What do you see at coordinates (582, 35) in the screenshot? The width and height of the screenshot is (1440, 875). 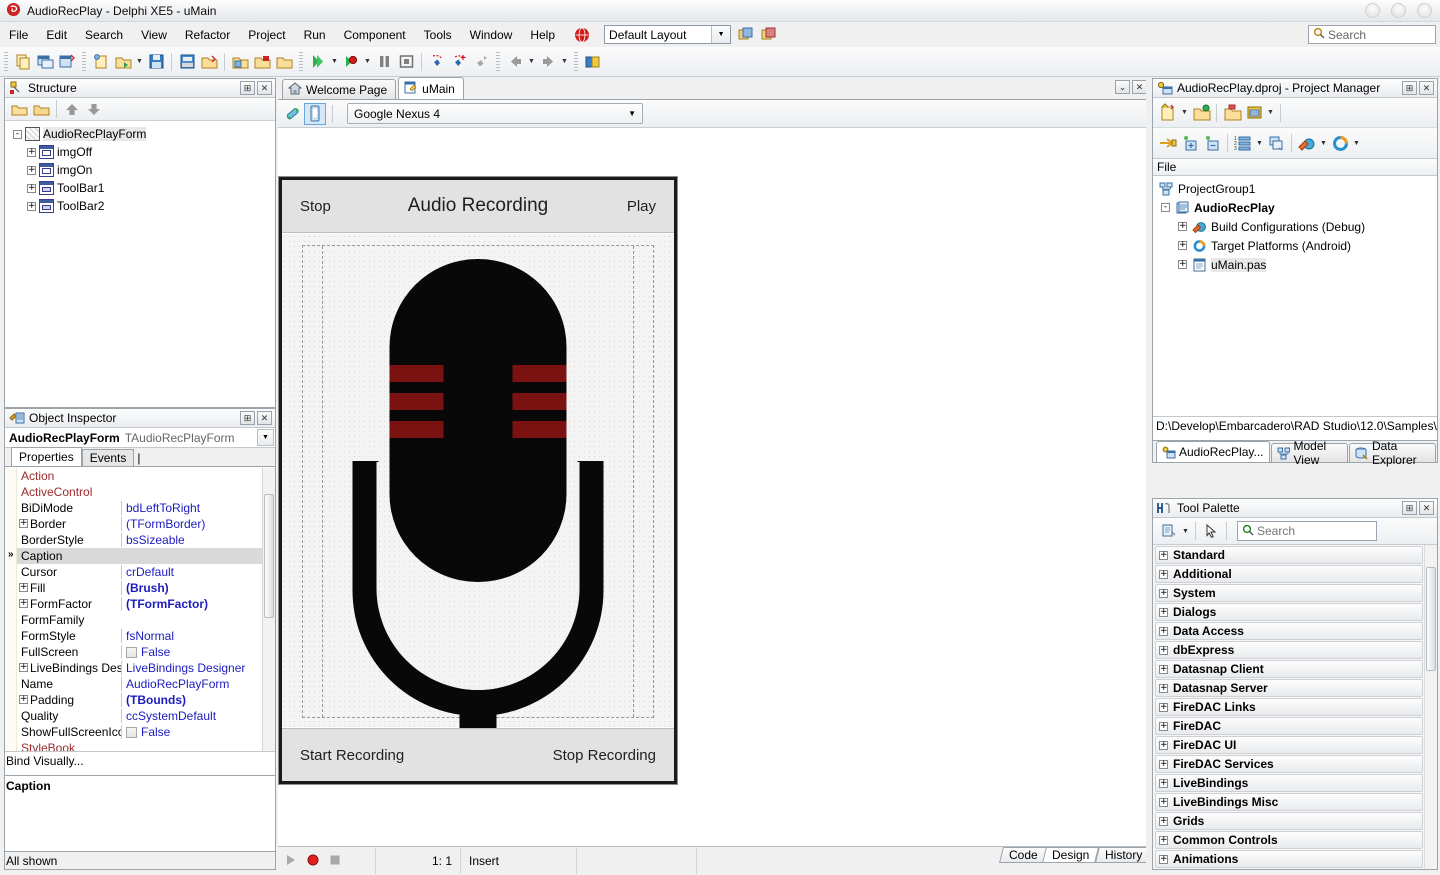 I see `embarcadero-globe-icon` at bounding box center [582, 35].